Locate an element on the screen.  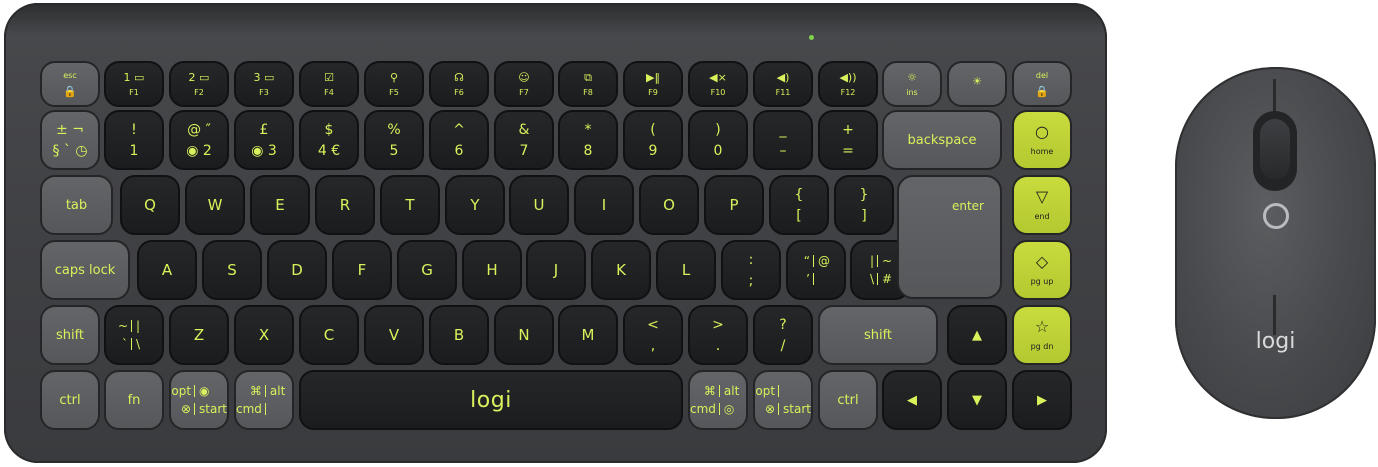
key-label: ⧉ is located at coordinates (588, 77).